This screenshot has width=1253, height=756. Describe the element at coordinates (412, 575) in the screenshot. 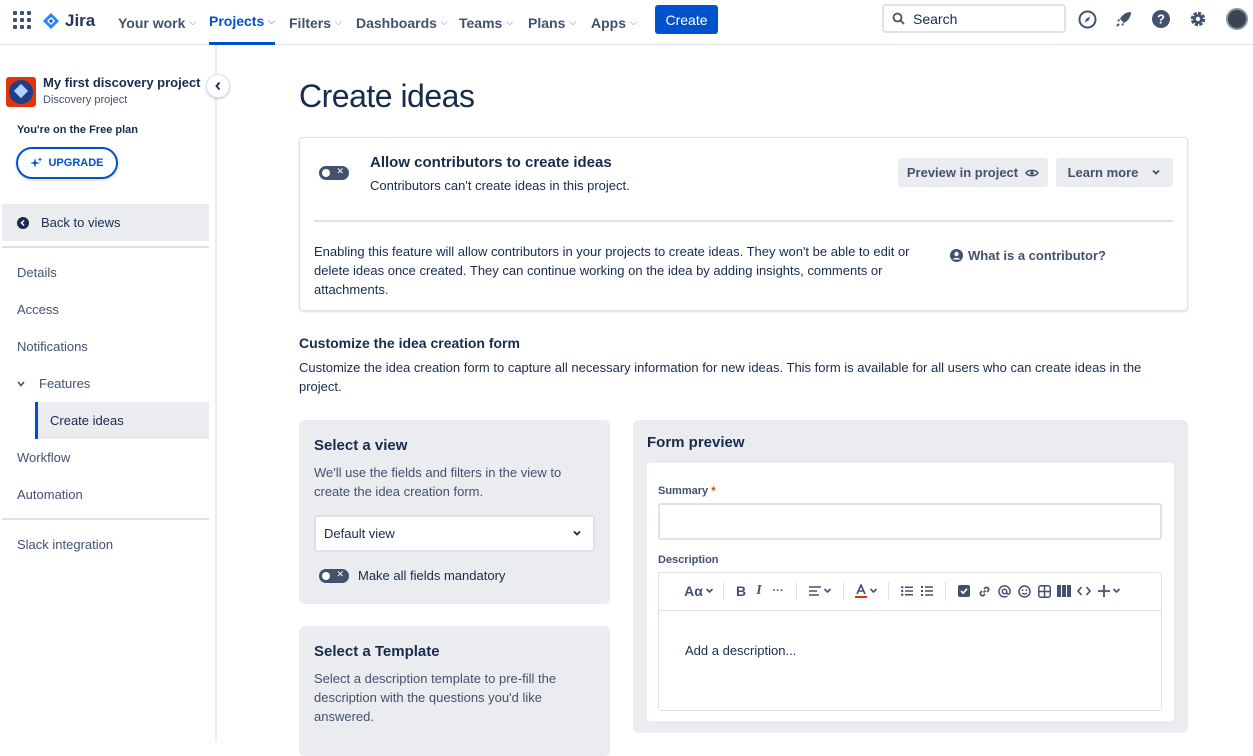

I see `mandatory-fields-toggle-row: ✕ Make all fields mandatory` at that location.